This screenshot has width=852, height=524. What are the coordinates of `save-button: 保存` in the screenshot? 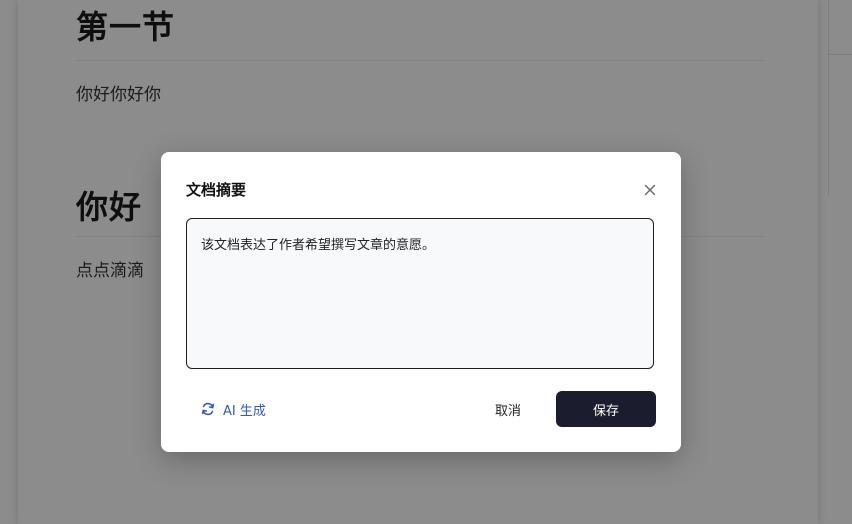 It's located at (606, 409).